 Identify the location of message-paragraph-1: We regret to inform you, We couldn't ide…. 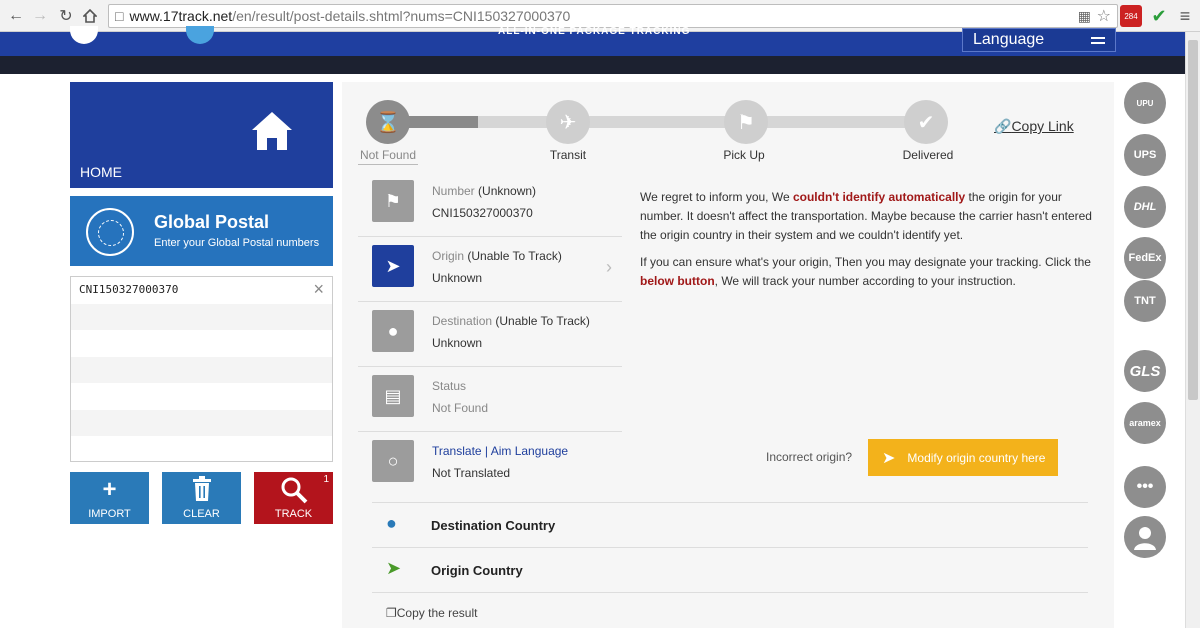
(870, 216).